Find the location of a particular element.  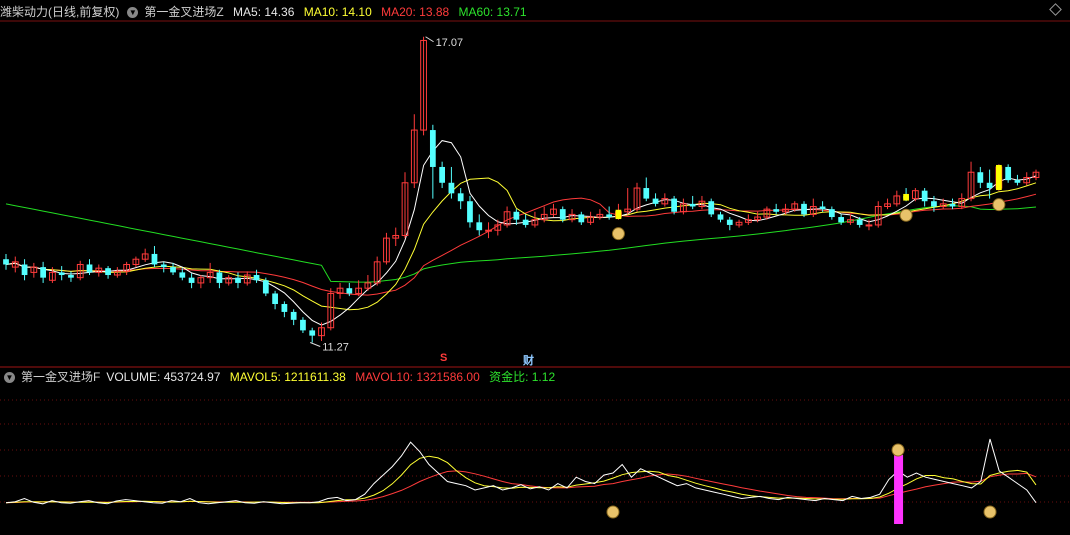

cai-marker: 财 is located at coordinates (528, 360).